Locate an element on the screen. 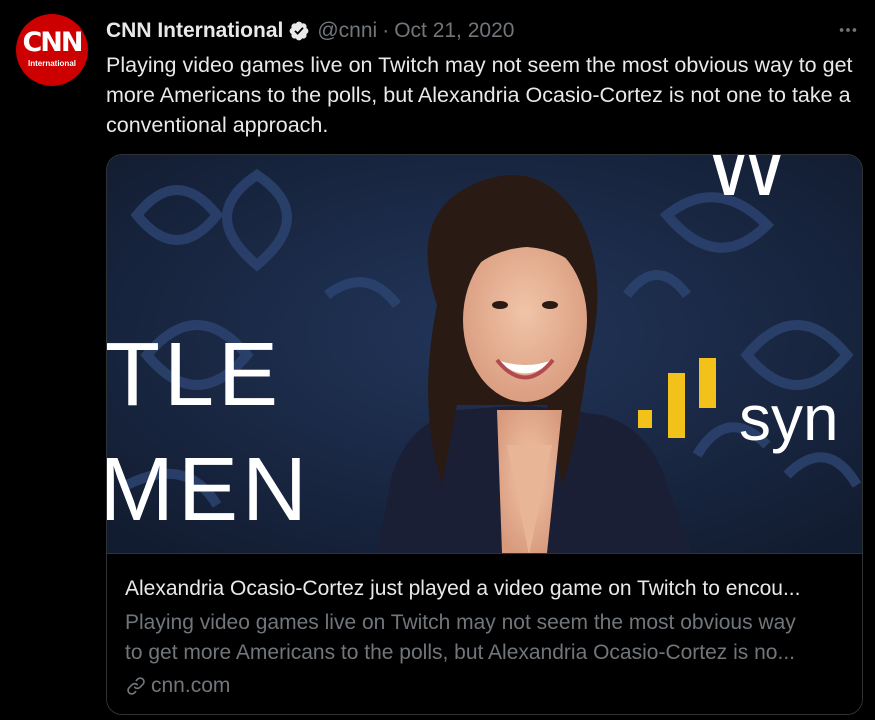 The image size is (875, 720). card-domain: cnn.com is located at coordinates (177, 686).